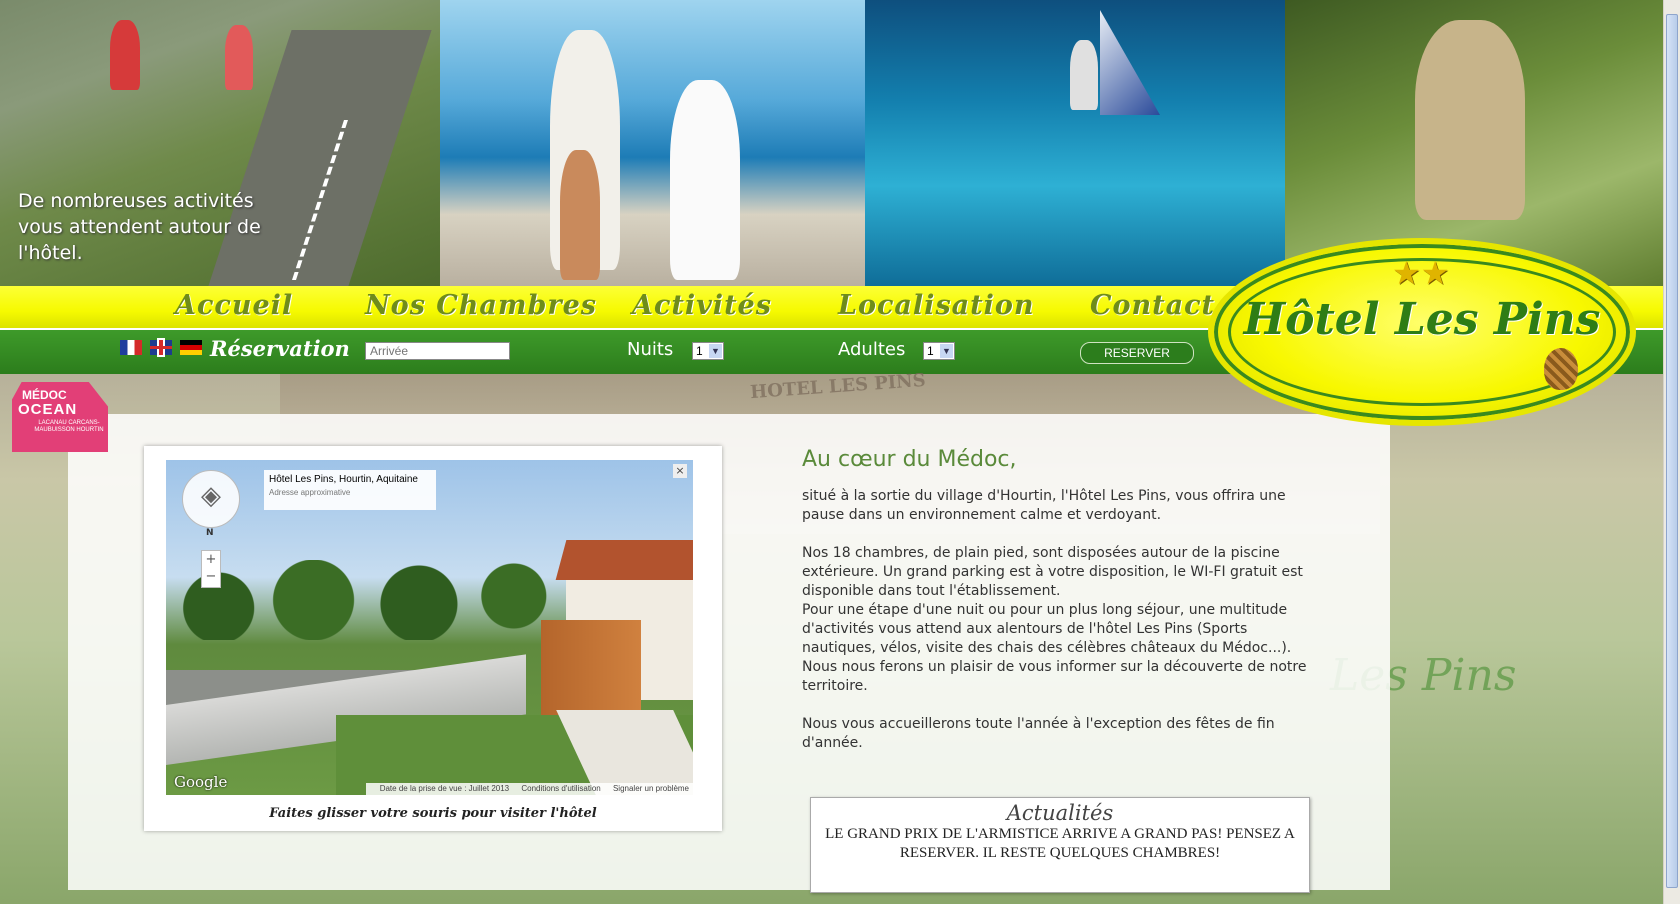 Image resolution: width=1680 pixels, height=904 pixels. Describe the element at coordinates (481, 305) in the screenshot. I see `nav-nos-chambres: Nos Chambres` at that location.